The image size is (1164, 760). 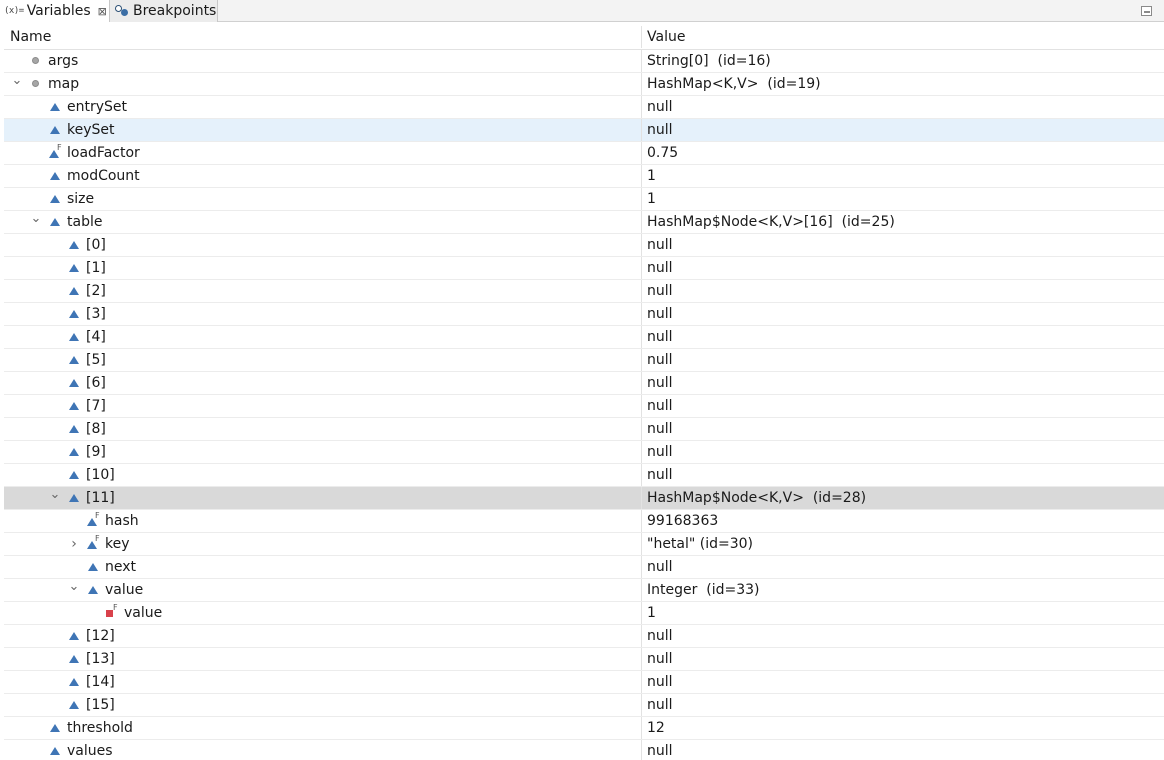 What do you see at coordinates (584, 590) in the screenshot?
I see `variable-row: ⌄ value Integer (id=33)` at bounding box center [584, 590].